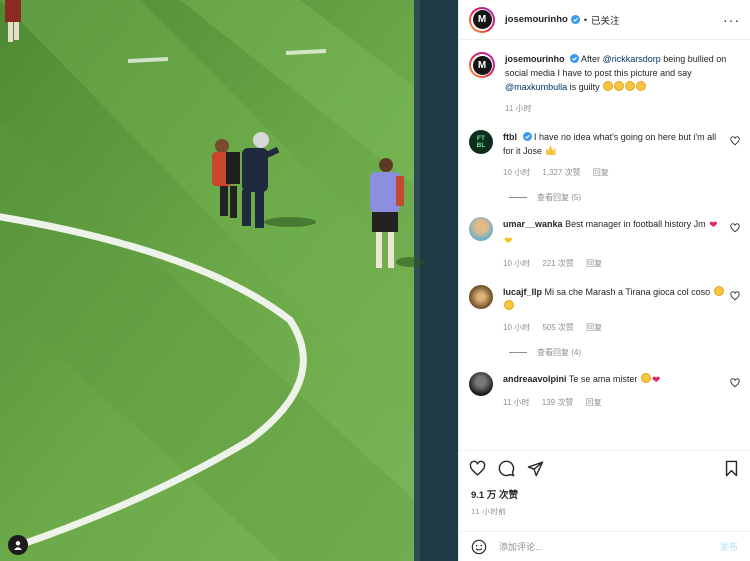  Describe the element at coordinates (510, 137) in the screenshot. I see `commenter-username: ftbl` at that location.